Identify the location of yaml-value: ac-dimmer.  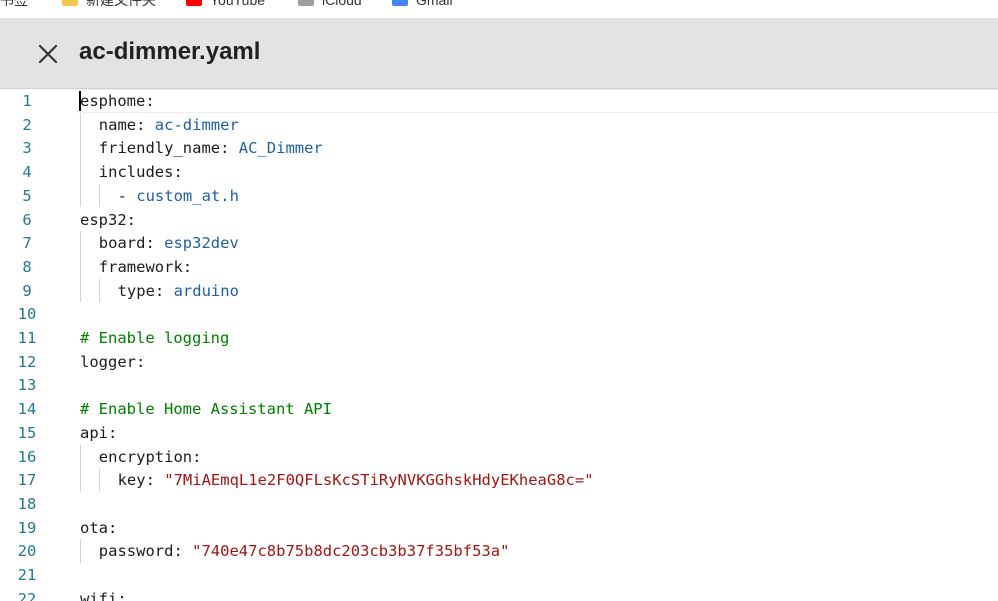
(196, 124).